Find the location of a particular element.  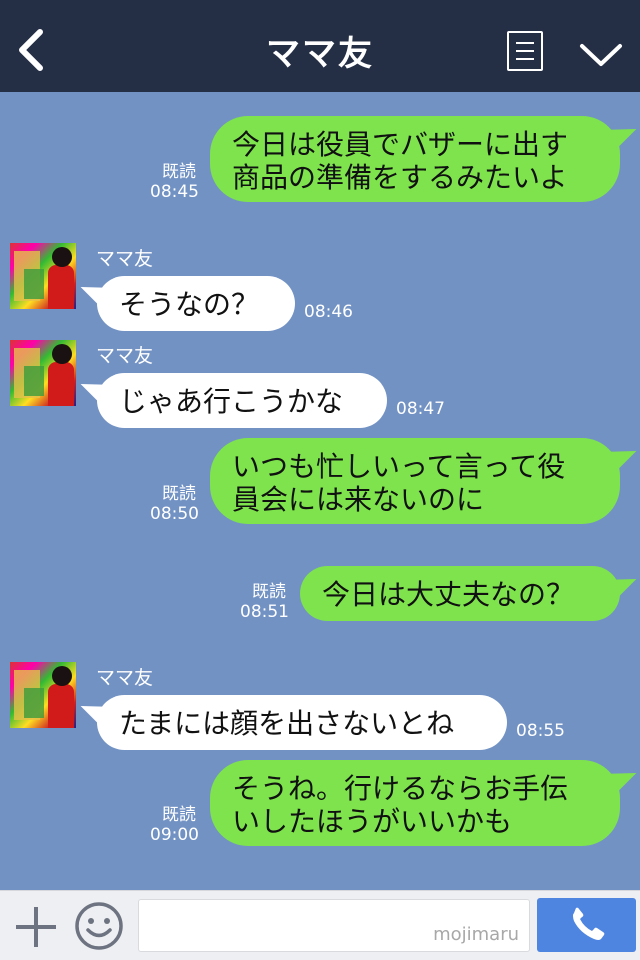

message-meta: 既読 08:51 is located at coordinates (264, 602).